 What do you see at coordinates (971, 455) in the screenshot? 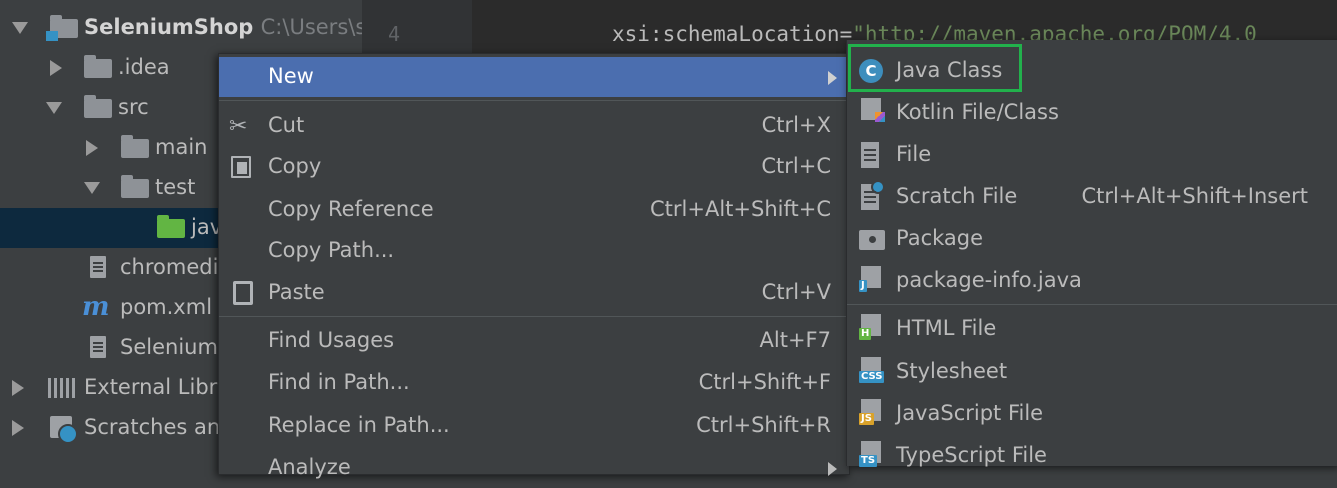
I see `submenu-item-label: TypeScript File` at bounding box center [971, 455].